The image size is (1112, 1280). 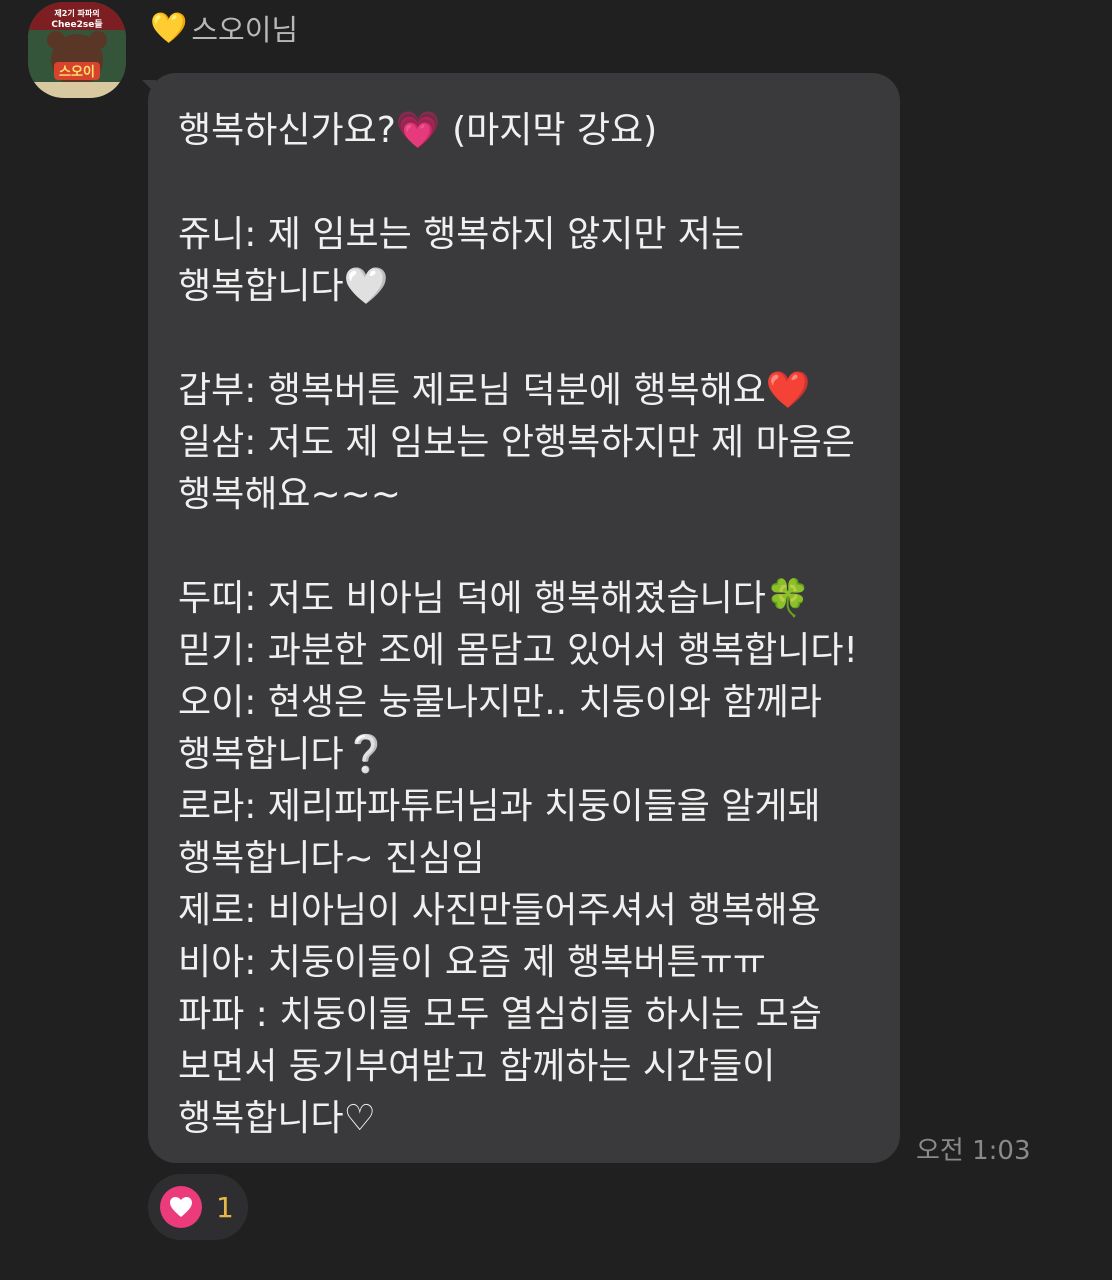 What do you see at coordinates (77, 72) in the screenshot?
I see `avatar-name-tag: 스오이` at bounding box center [77, 72].